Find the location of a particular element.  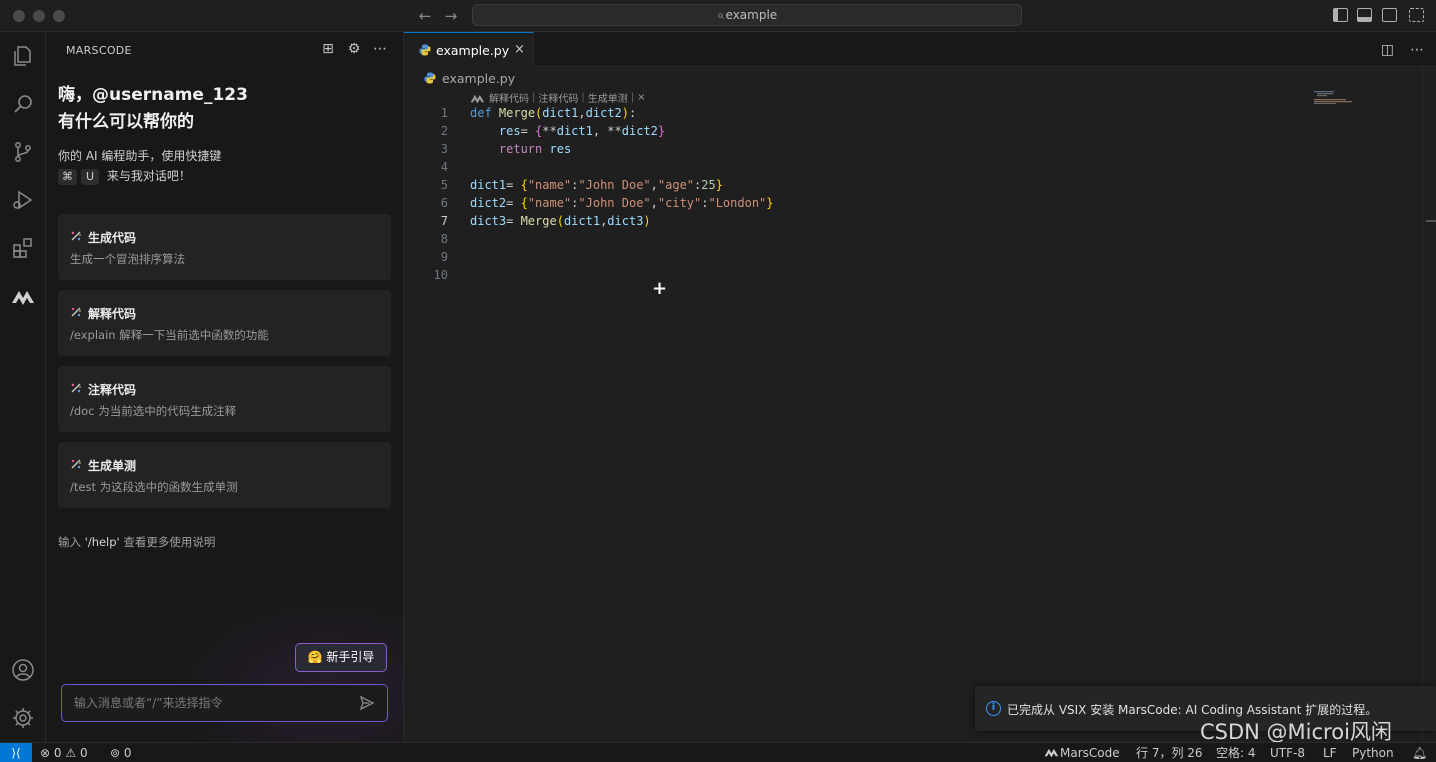

settings-sliders-icon: ⚙ is located at coordinates (354, 49).